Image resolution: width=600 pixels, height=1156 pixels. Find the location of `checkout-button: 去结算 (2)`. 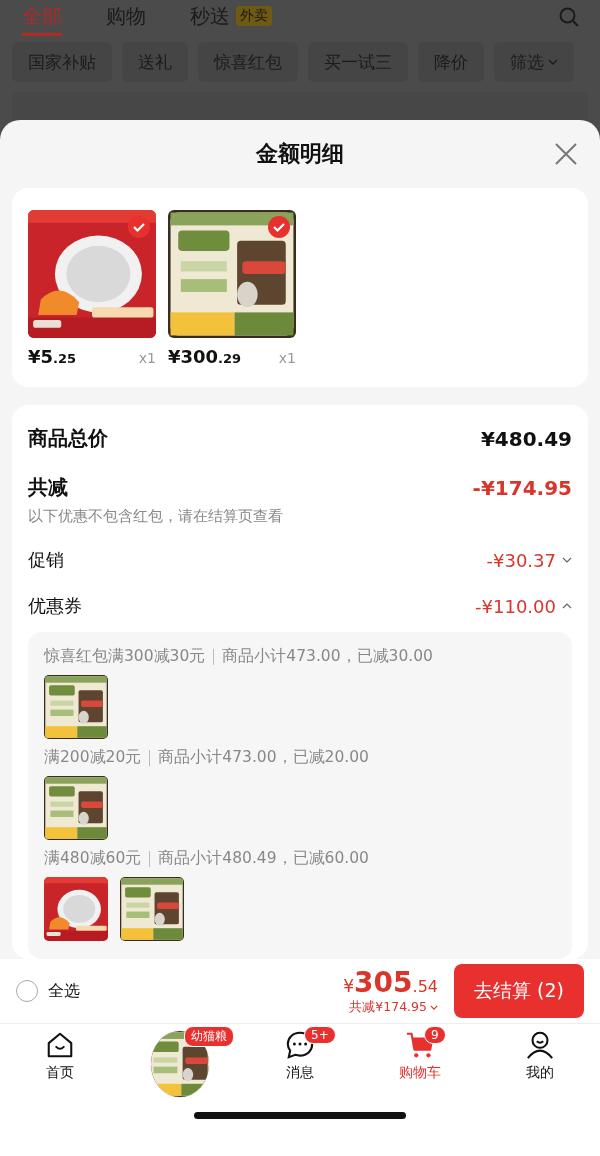

checkout-button: 去结算 (2) is located at coordinates (519, 991).